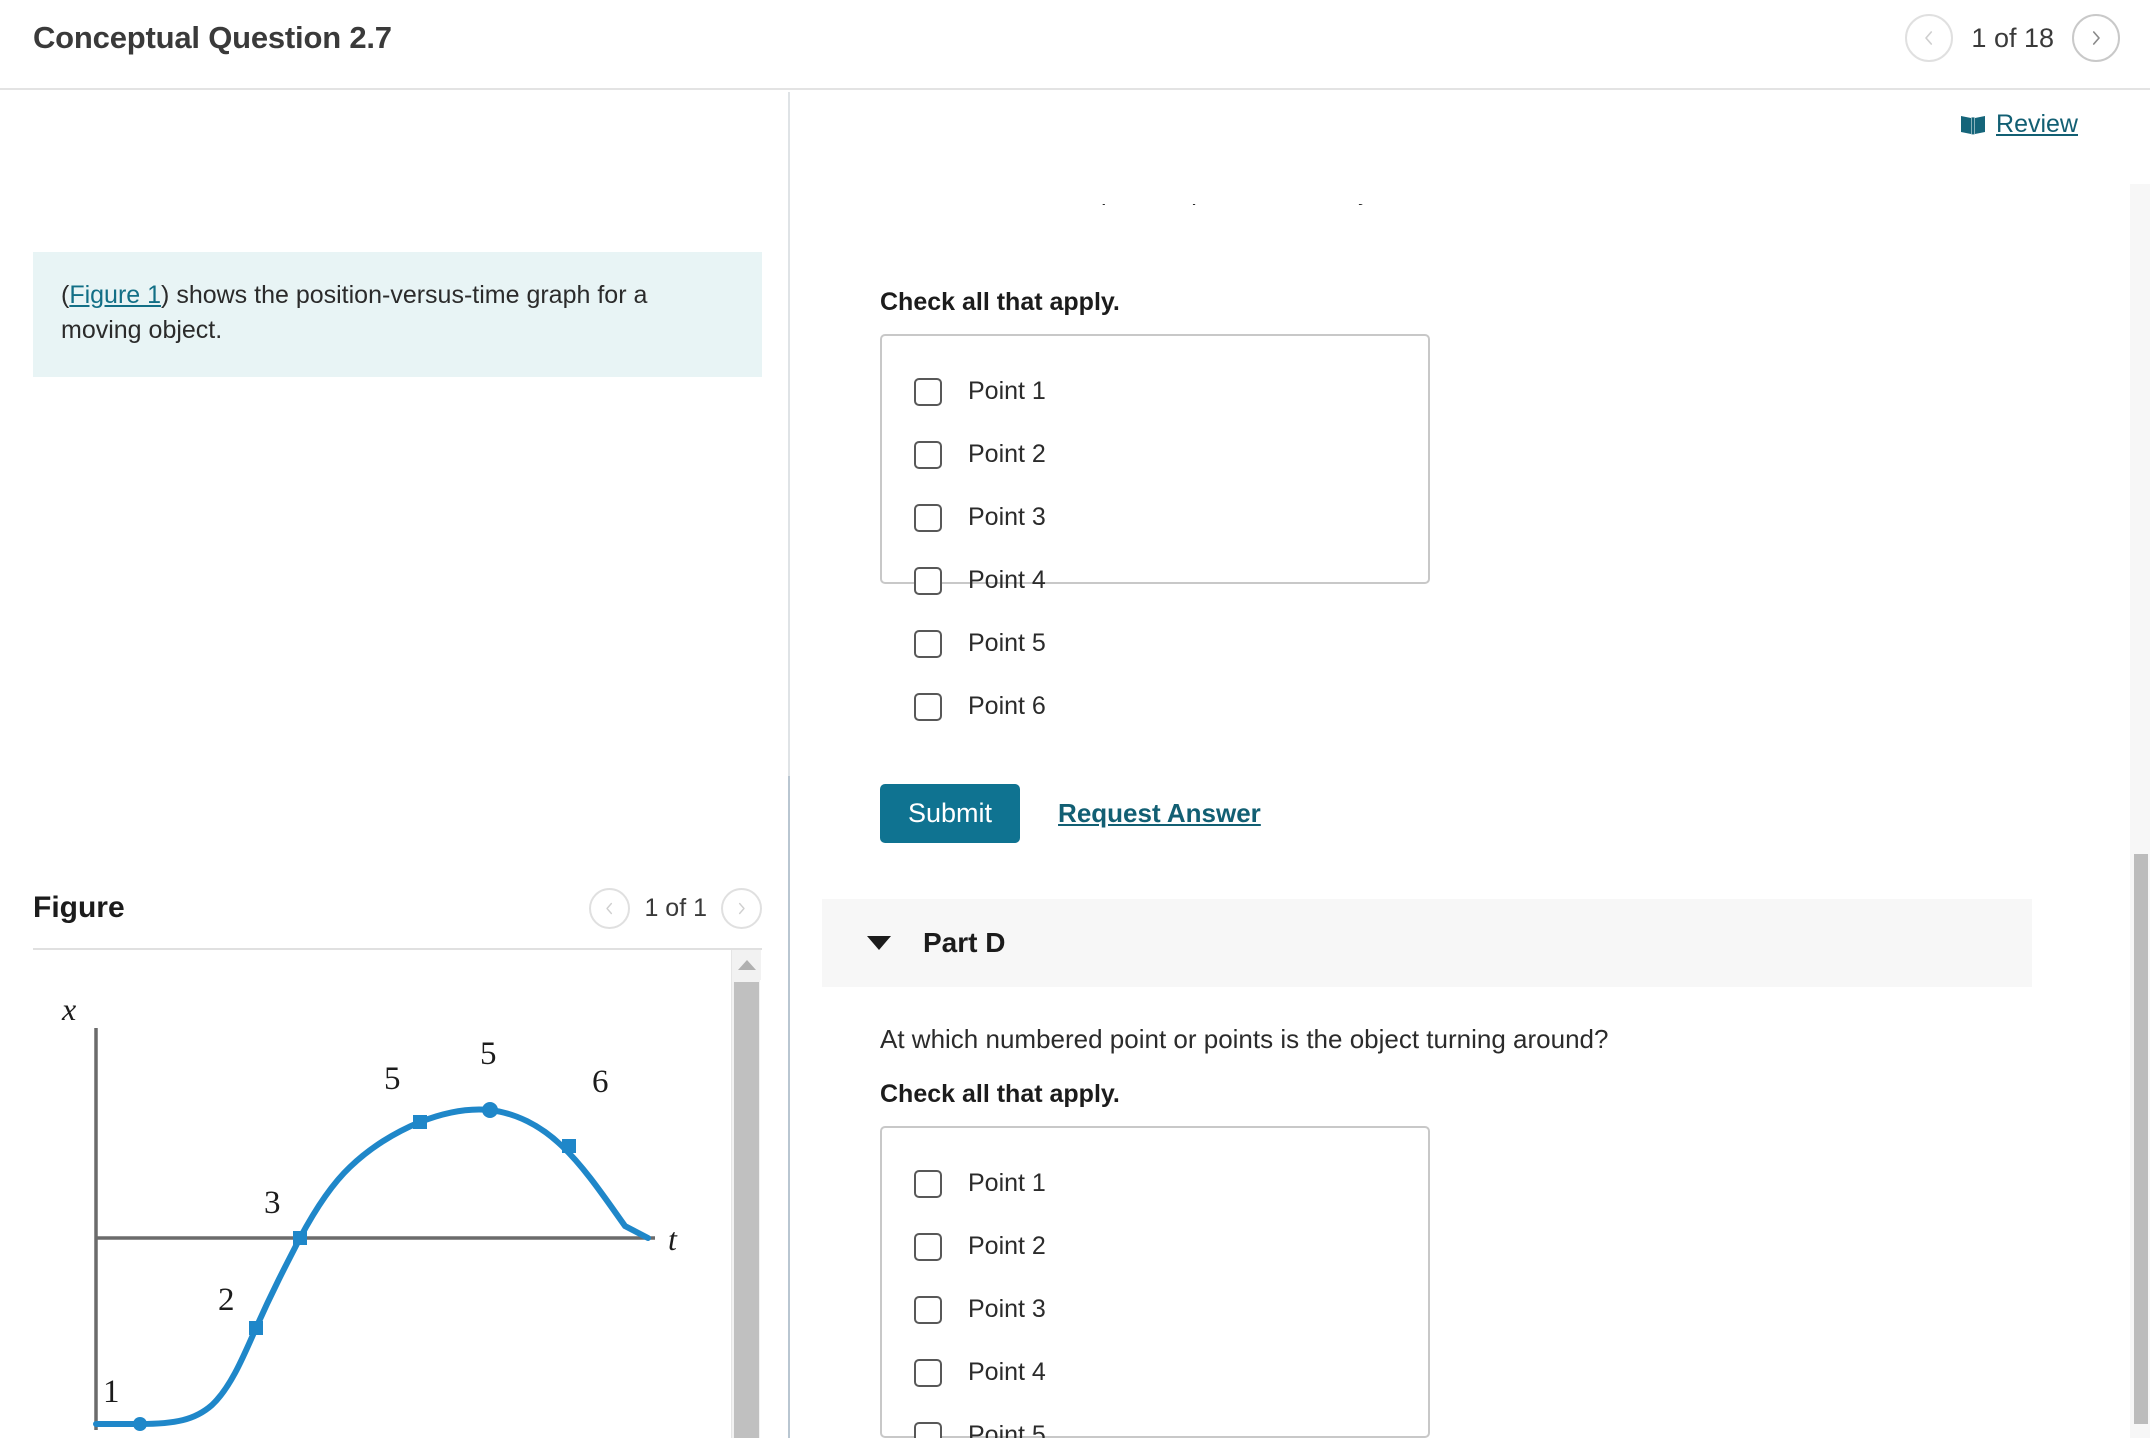 Image resolution: width=2150 pixels, height=1438 pixels. I want to click on part-d-choice-2: Point 2, so click(1155, 1246).